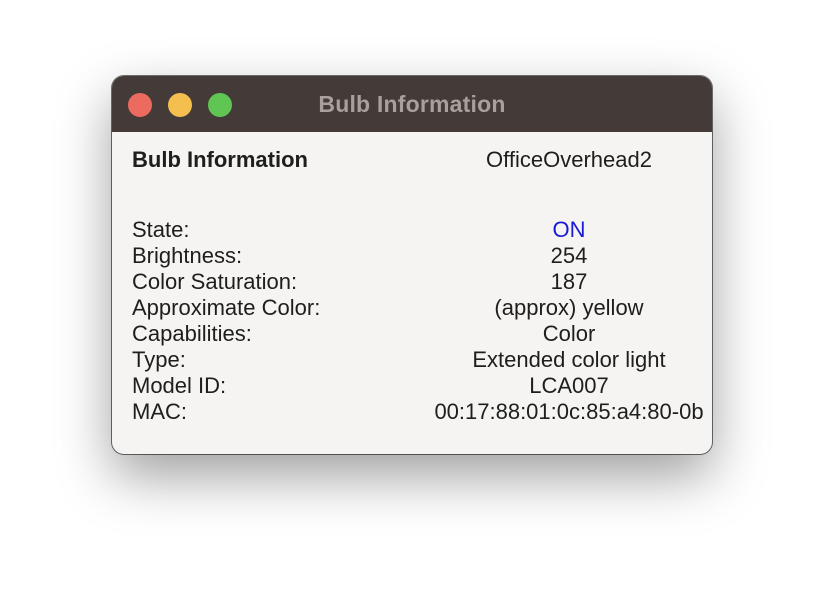  I want to click on field-row-brightness: Brightness: 254, so click(412, 256).